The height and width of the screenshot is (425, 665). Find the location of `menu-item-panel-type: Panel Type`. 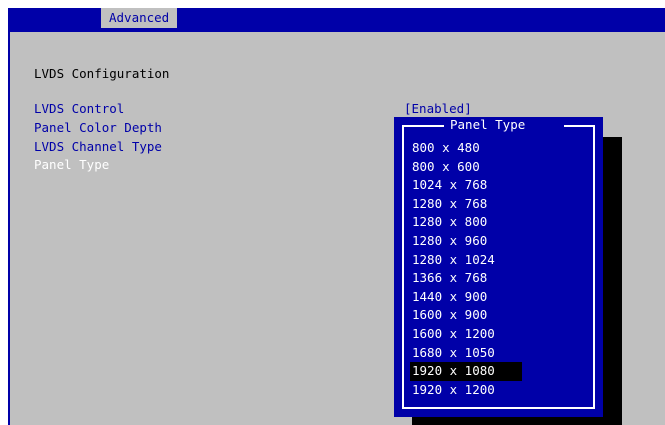

menu-item-panel-type: Panel Type is located at coordinates (71, 164).